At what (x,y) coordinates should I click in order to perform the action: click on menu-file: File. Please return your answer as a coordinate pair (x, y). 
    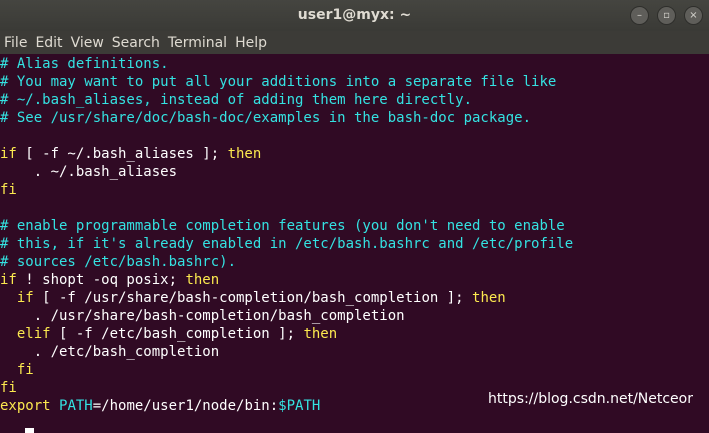
    Looking at the image, I should click on (15, 43).